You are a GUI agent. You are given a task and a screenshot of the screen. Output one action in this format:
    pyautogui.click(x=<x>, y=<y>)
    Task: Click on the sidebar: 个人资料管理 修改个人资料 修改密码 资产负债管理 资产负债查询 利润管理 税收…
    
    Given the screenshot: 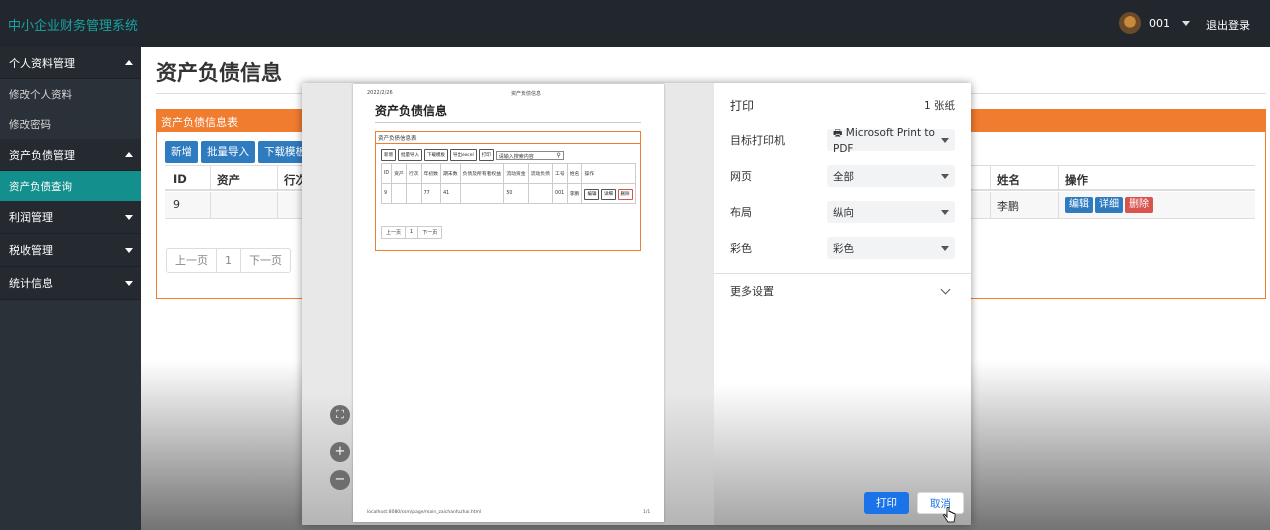 What is the action you would take?
    pyautogui.click(x=70, y=288)
    